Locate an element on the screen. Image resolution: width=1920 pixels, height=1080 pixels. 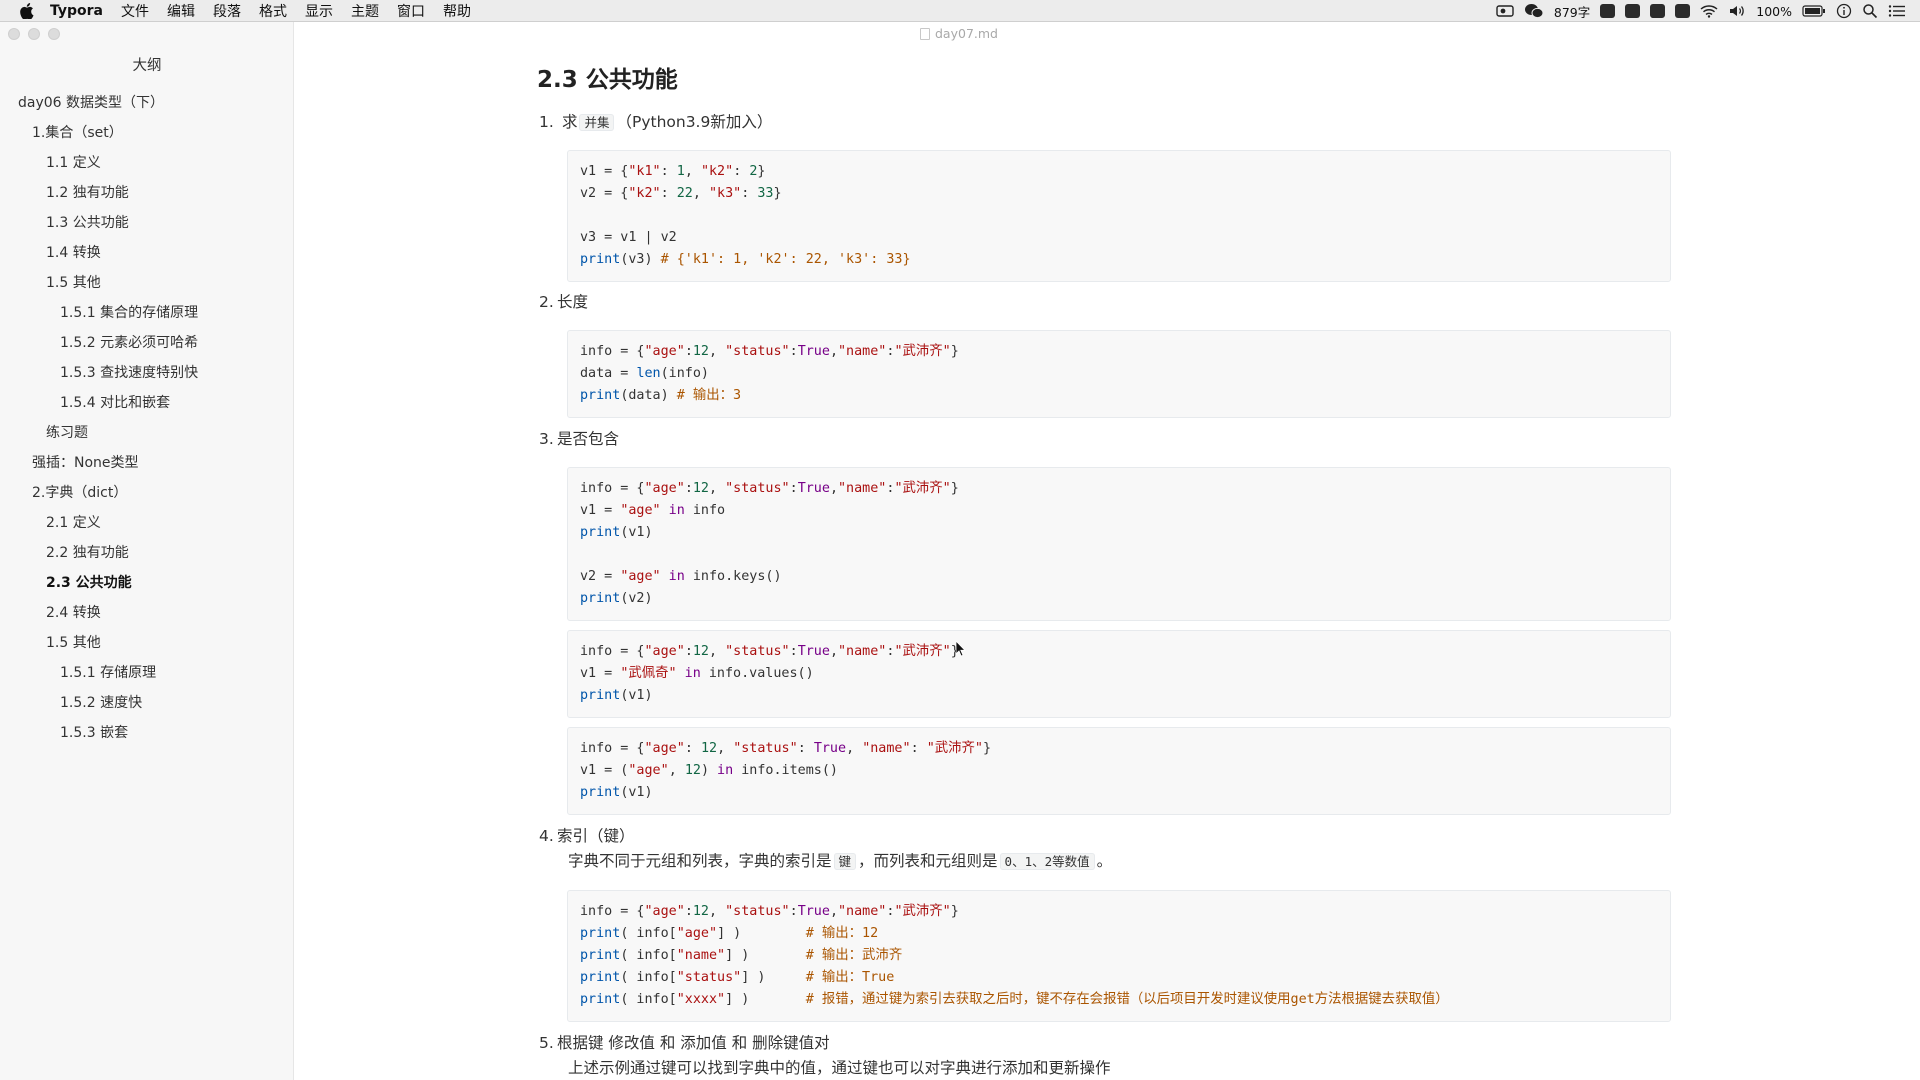
menu-window: 窗口 is located at coordinates (411, 11).